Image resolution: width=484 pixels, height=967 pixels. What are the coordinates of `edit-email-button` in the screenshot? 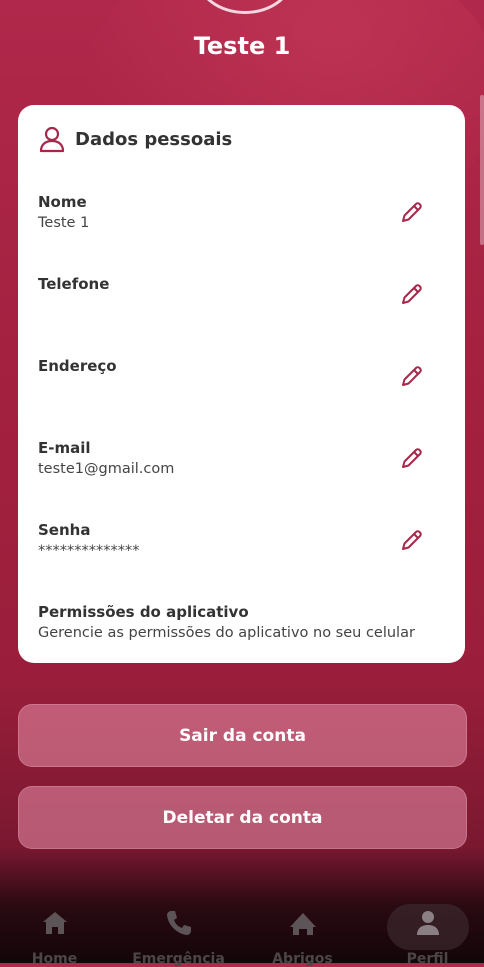 It's located at (412, 458).